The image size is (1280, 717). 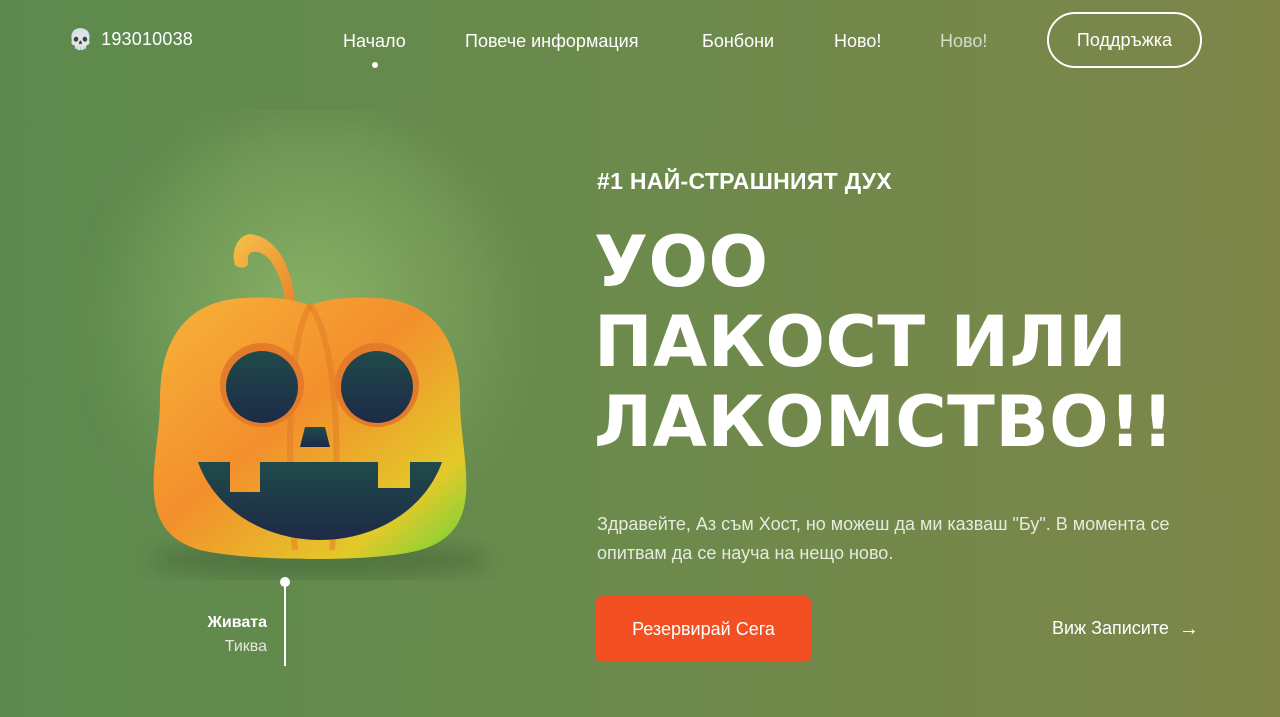 What do you see at coordinates (857, 41) in the screenshot?
I see `nav-item-new: Ново!` at bounding box center [857, 41].